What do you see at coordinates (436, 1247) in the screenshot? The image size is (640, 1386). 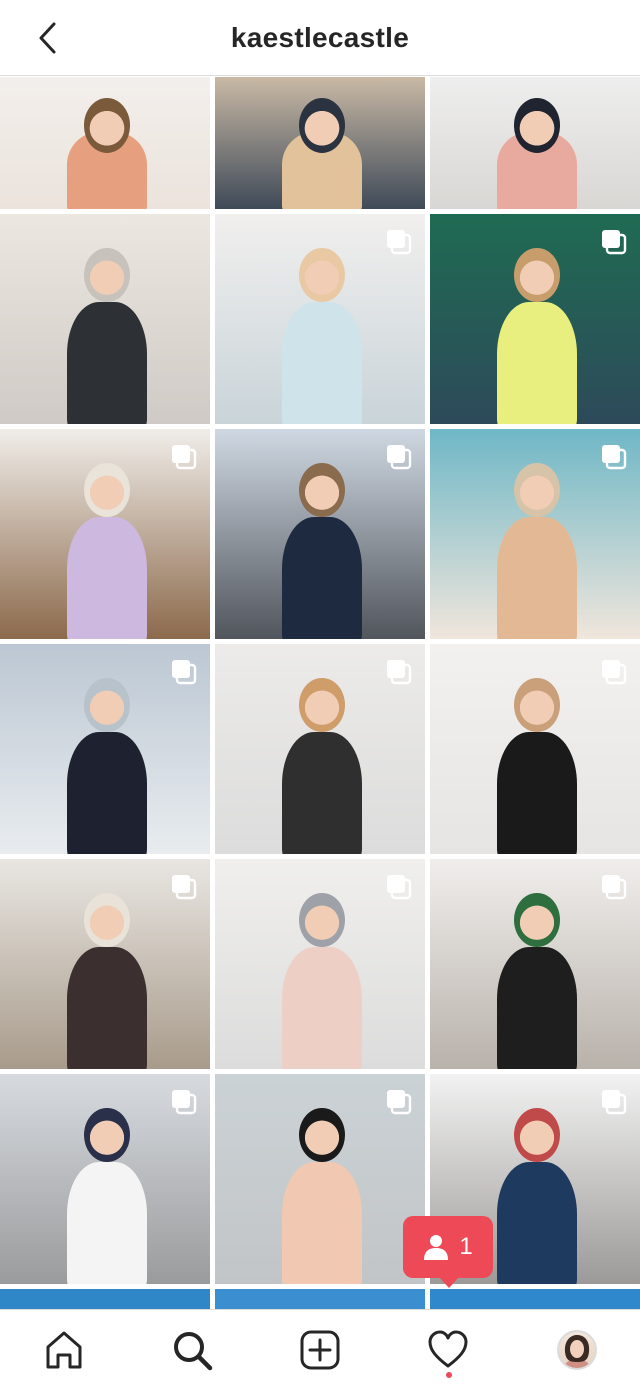 I see `person-icon` at bounding box center [436, 1247].